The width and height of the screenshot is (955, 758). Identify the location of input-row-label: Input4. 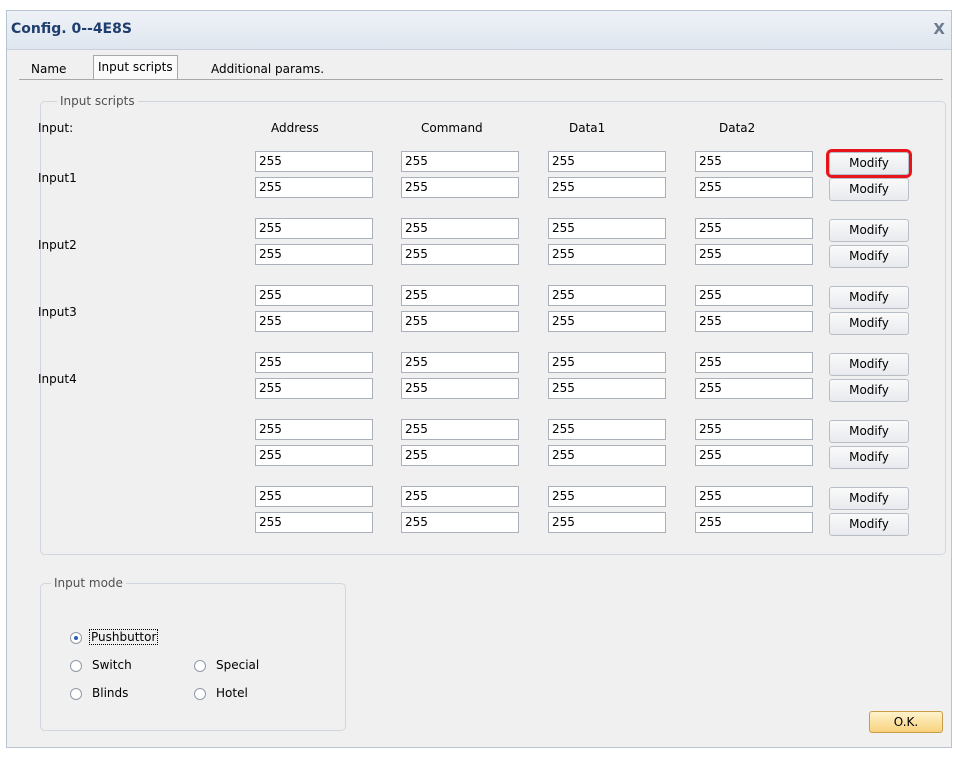
(57, 379).